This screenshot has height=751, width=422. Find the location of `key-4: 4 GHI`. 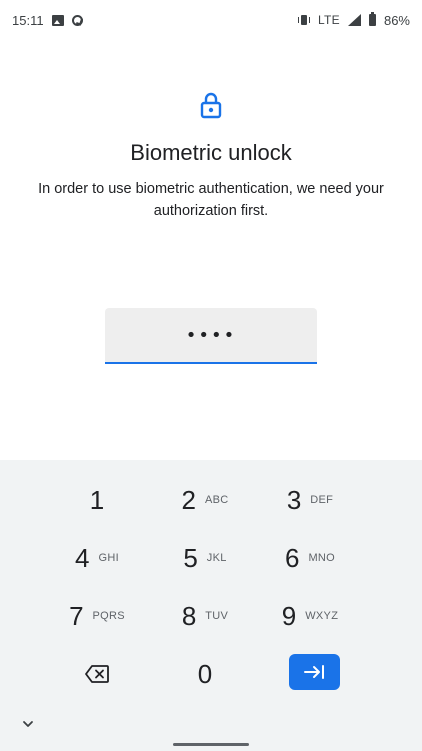

key-4: 4 GHI is located at coordinates (97, 558).